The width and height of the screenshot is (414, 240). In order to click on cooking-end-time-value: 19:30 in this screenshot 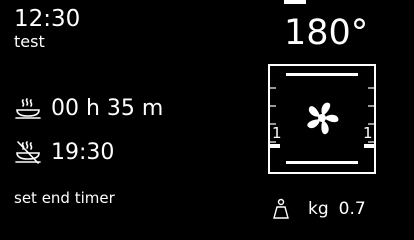, I will do `click(83, 152)`.